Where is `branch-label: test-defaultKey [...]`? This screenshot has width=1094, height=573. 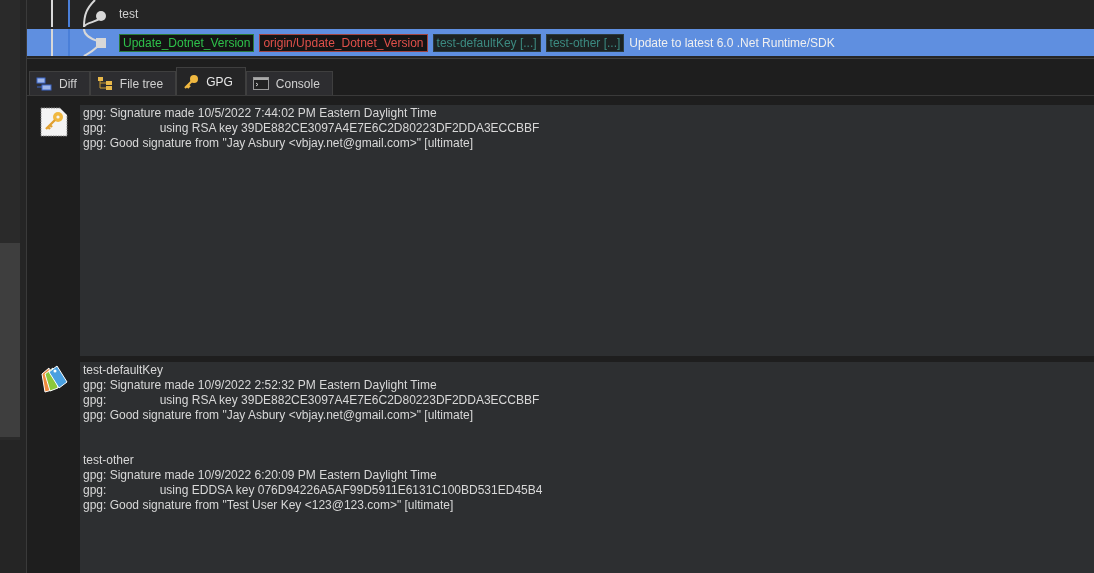
branch-label: test-defaultKey [...] is located at coordinates (486, 42).